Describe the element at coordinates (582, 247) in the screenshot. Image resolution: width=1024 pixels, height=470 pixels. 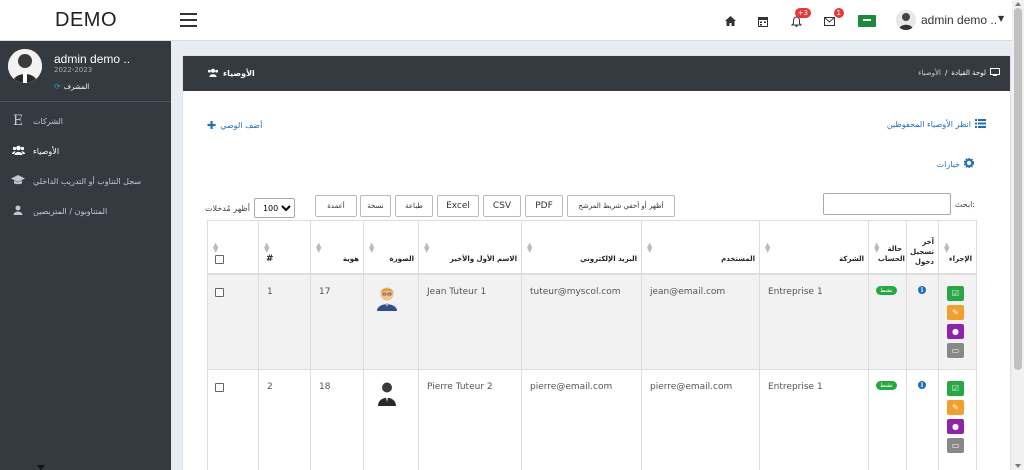
I see `header-email: ▲ ▼ البريد الإلكتروني` at that location.